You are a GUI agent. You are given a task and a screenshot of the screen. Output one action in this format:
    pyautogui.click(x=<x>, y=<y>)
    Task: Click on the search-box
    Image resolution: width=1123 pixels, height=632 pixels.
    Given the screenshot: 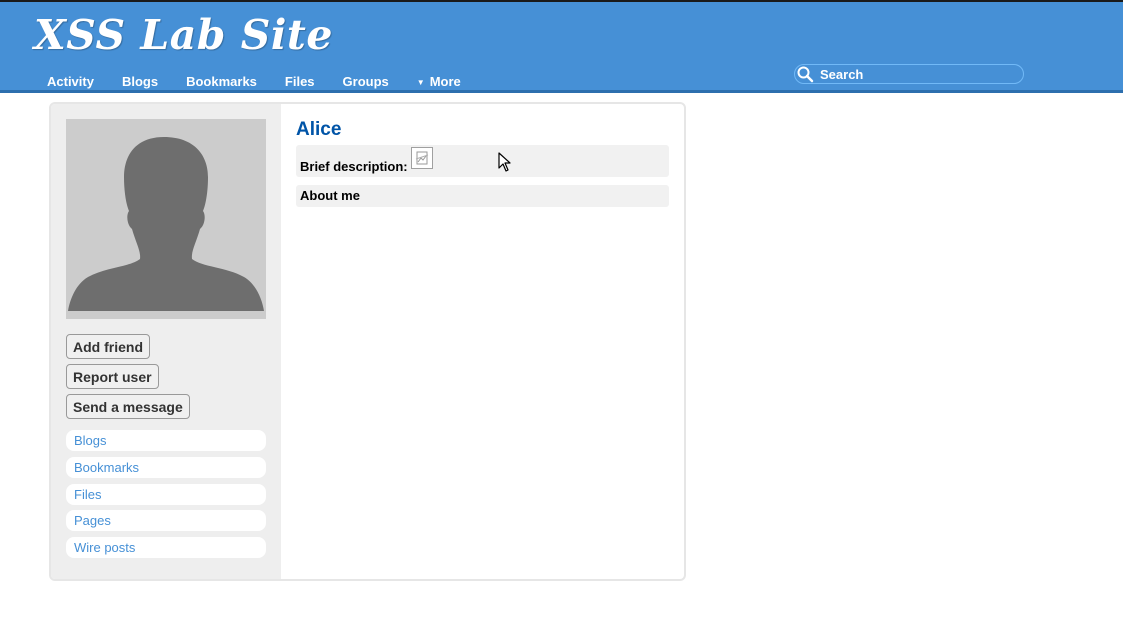 What is the action you would take?
    pyautogui.click(x=909, y=74)
    